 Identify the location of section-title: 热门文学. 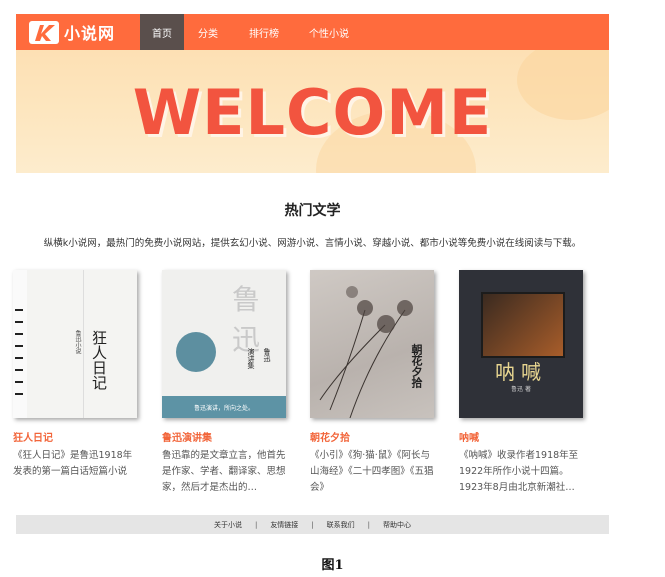
(312, 211).